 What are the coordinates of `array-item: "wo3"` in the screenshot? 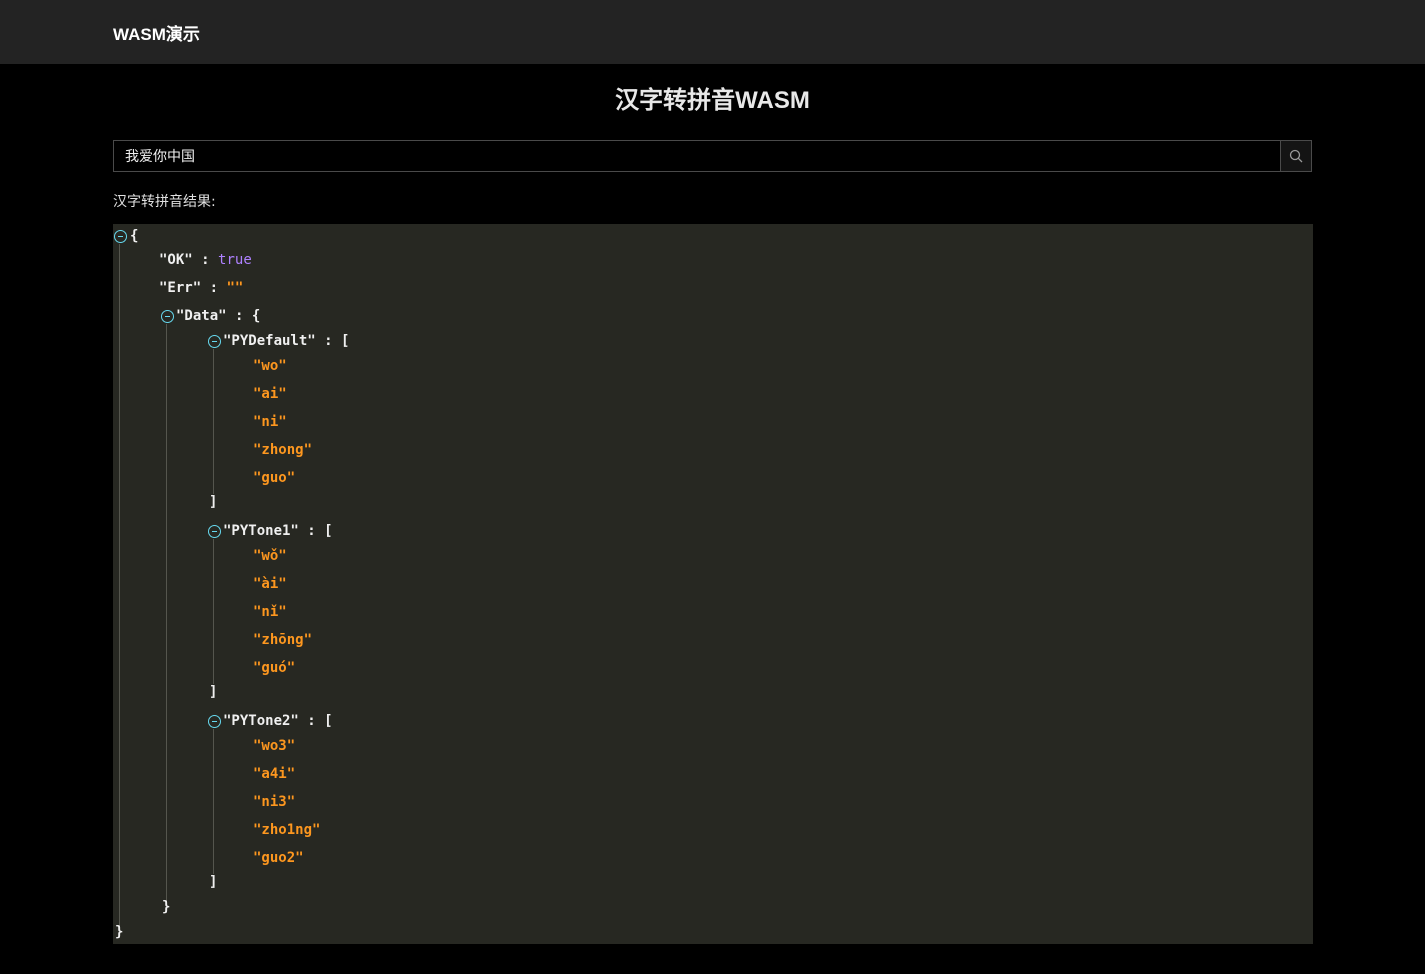 It's located at (274, 746).